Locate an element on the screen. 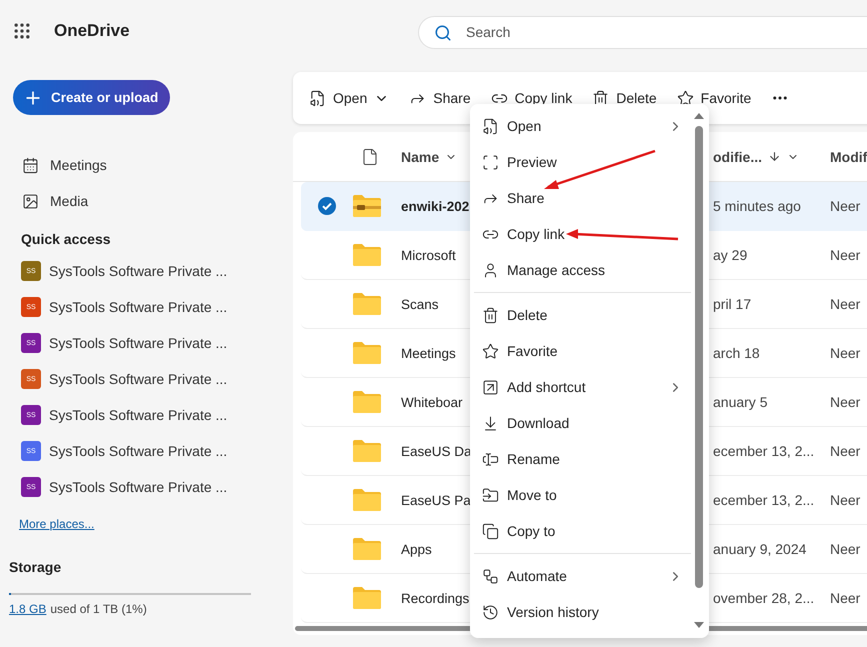 The image size is (867, 647). section-title: Quick access is located at coordinates (66, 239).